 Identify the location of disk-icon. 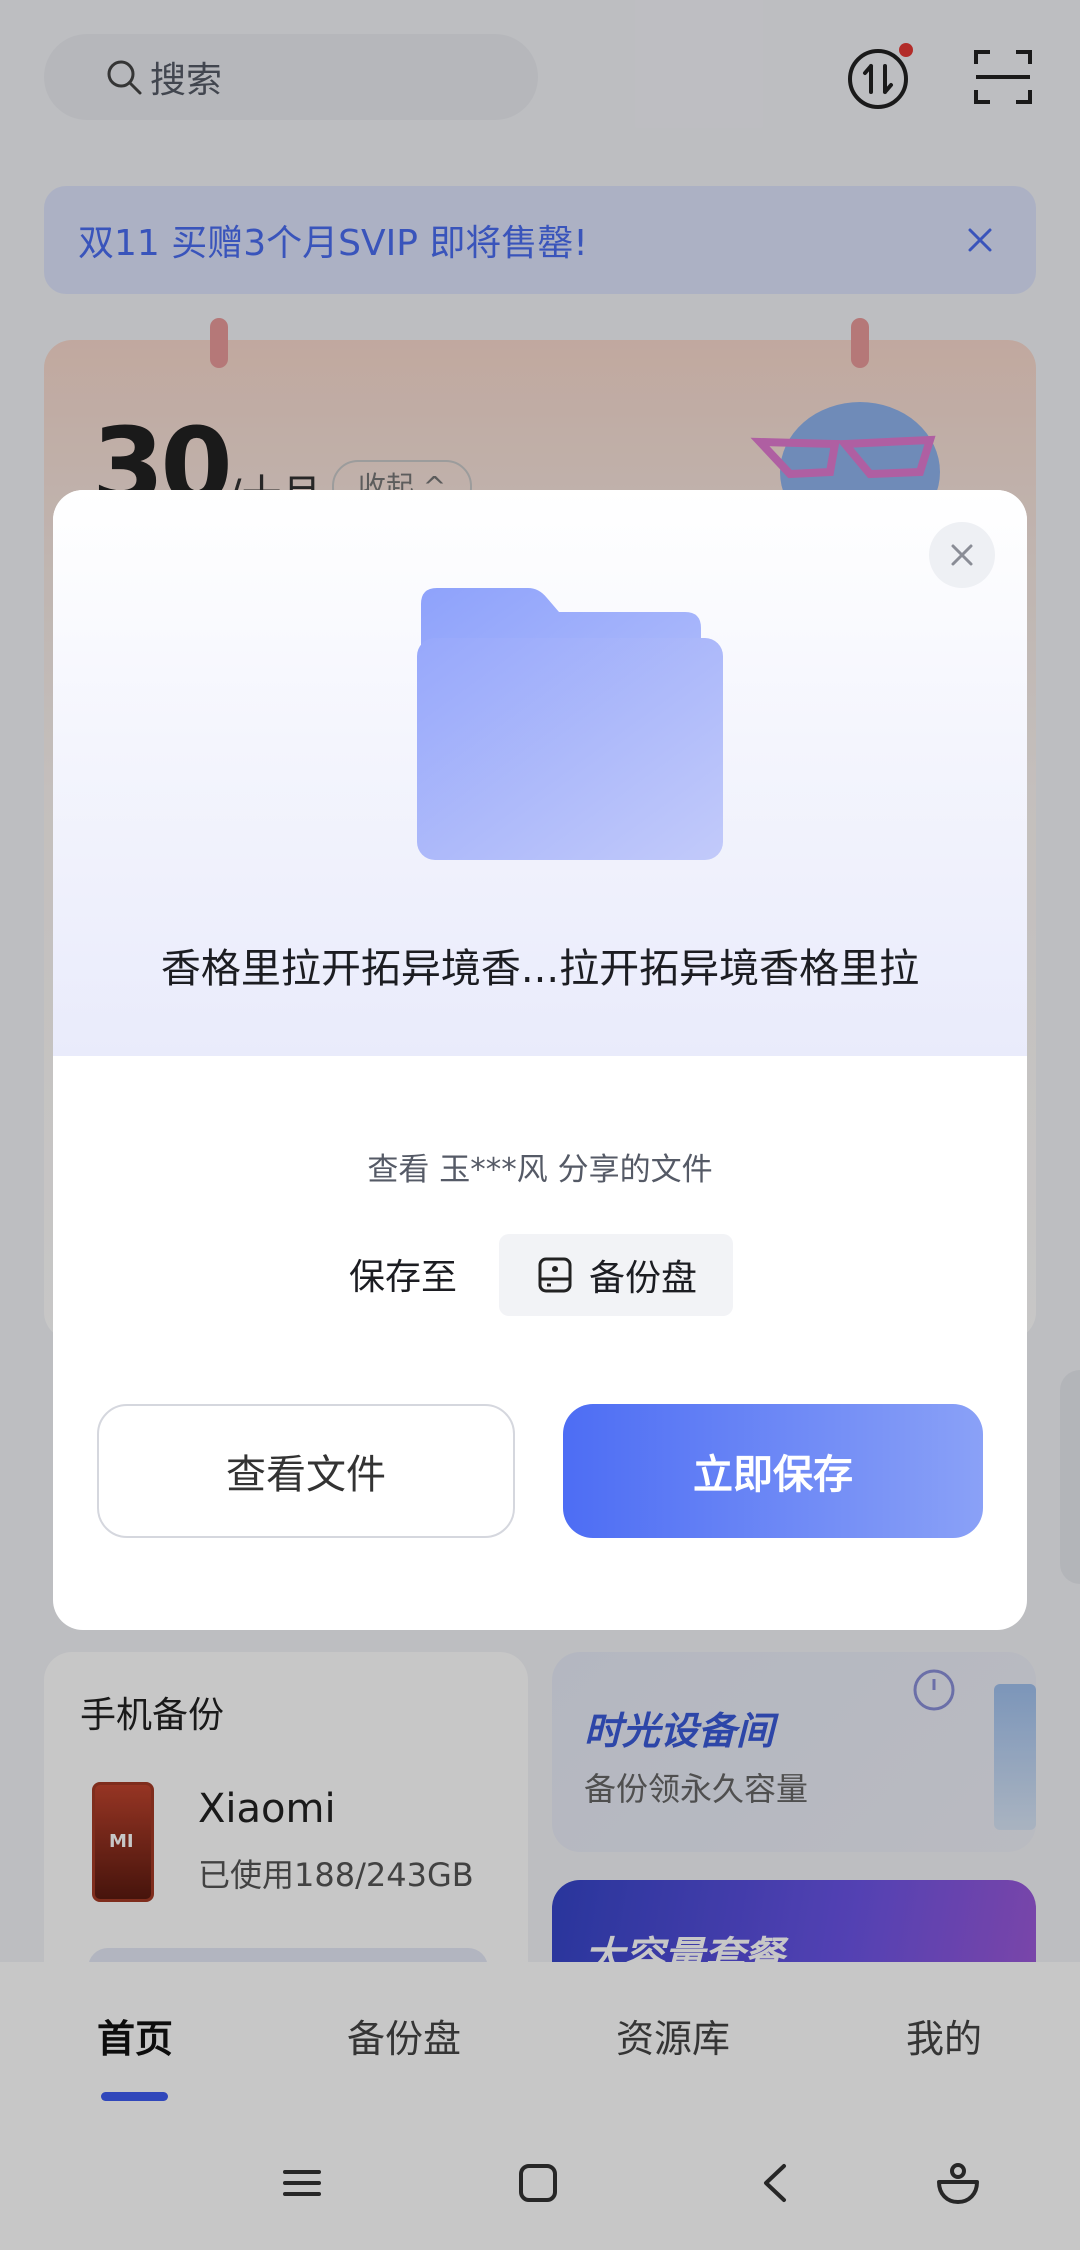
(555, 1275).